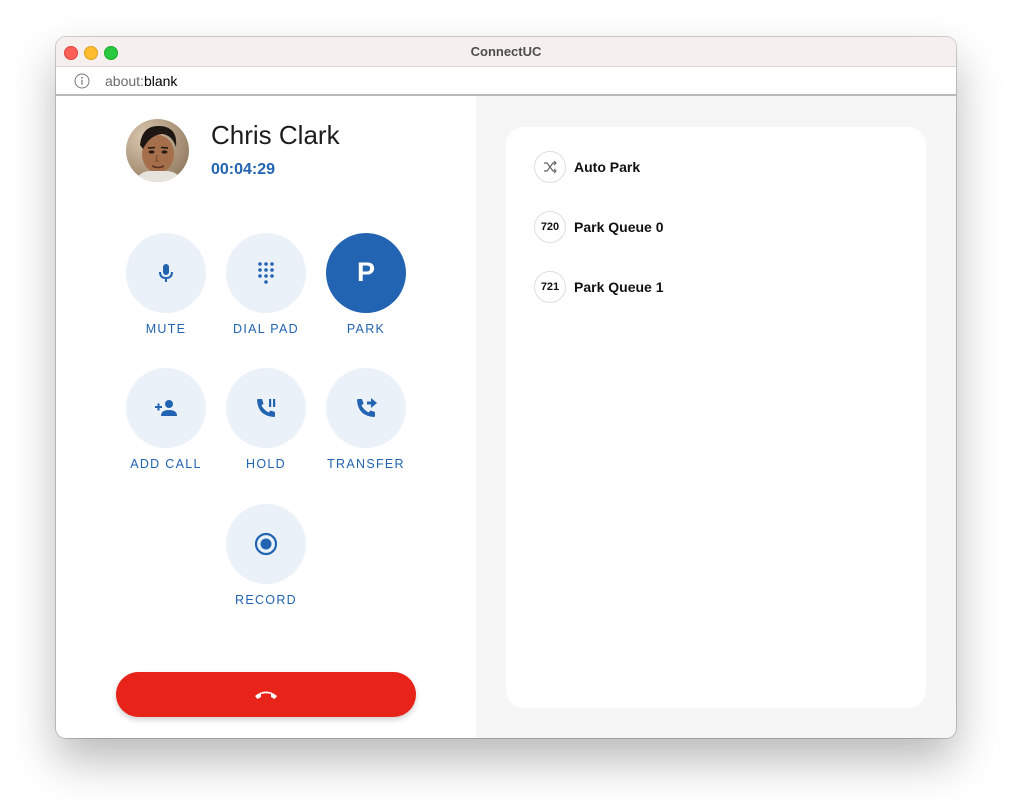 The height and width of the screenshot is (812, 1012). Describe the element at coordinates (550, 227) in the screenshot. I see `park-queue-number: 720` at that location.